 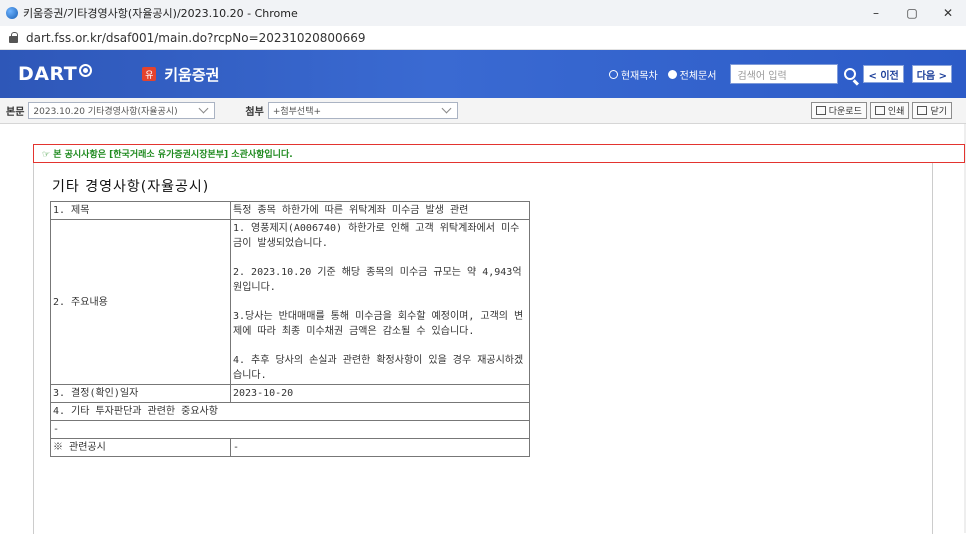 What do you see at coordinates (12, 13) in the screenshot?
I see `chrome-favicon-icon` at bounding box center [12, 13].